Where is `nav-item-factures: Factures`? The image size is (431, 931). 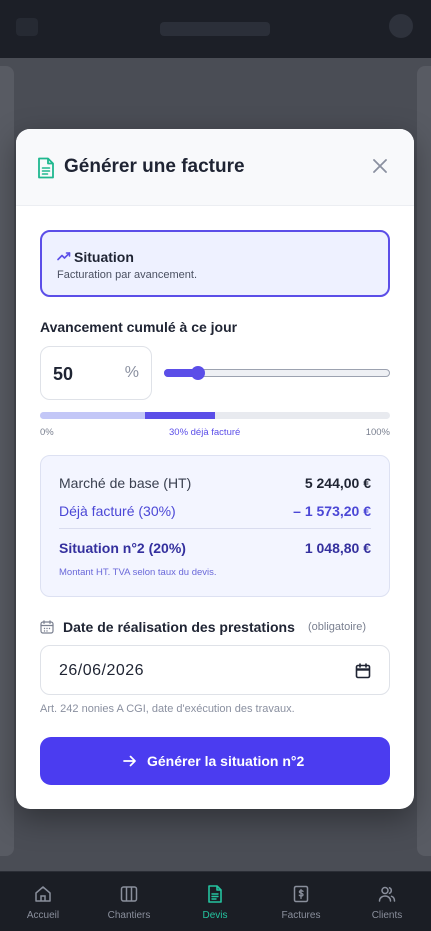
nav-item-factures: Factures is located at coordinates (301, 901).